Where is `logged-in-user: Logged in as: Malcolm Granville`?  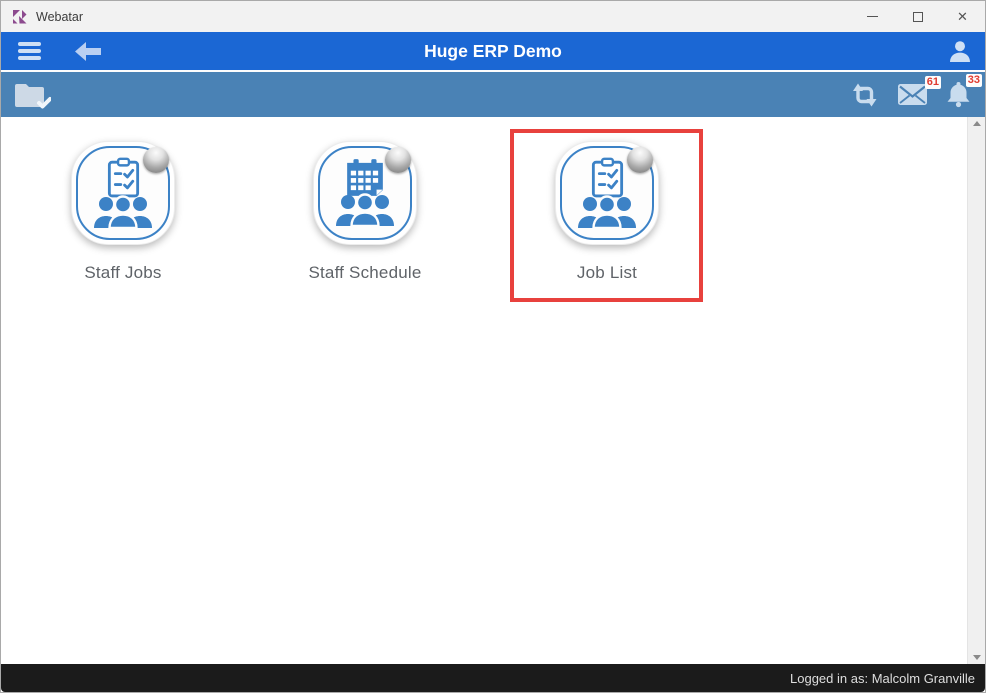
logged-in-user: Logged in as: Malcolm Granville is located at coordinates (882, 678).